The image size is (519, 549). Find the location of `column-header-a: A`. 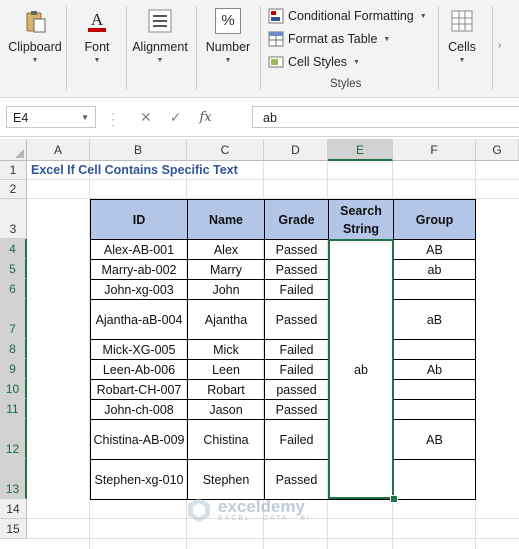

column-header-a: A is located at coordinates (58, 150).